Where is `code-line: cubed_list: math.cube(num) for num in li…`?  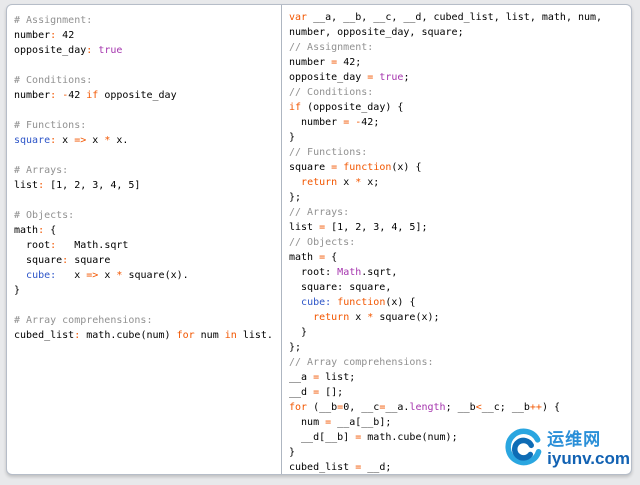 code-line: cubed_list: math.cube(num) for num in li… is located at coordinates (143, 335).